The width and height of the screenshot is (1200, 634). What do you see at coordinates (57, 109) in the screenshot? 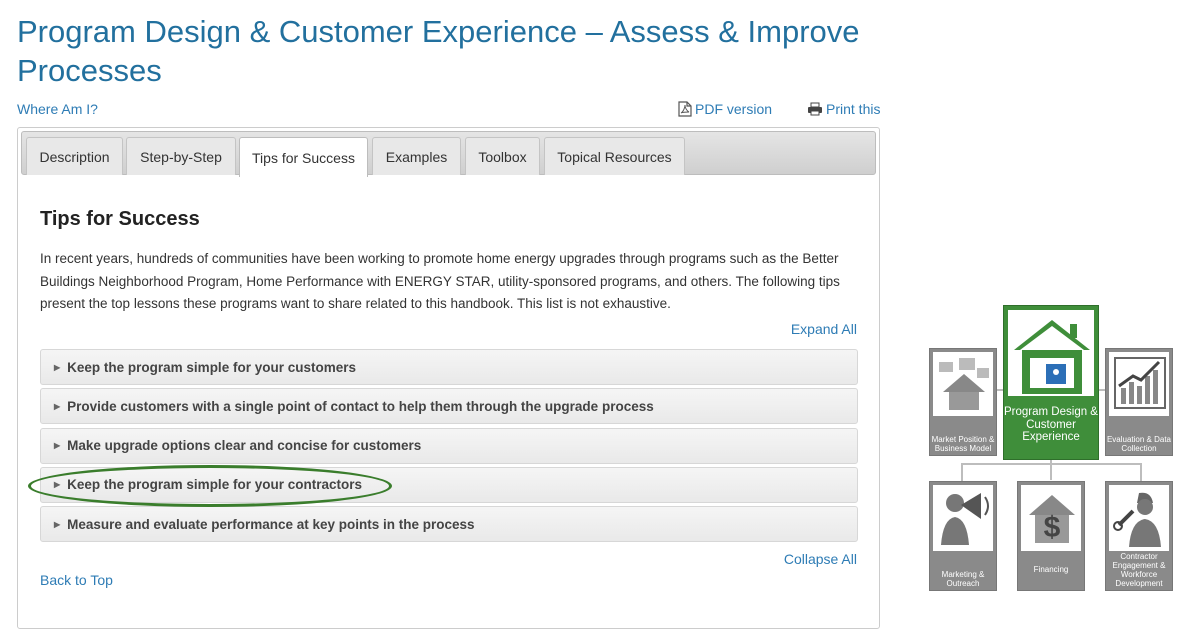
I see `where-am-i-link: Where Am I?` at bounding box center [57, 109].